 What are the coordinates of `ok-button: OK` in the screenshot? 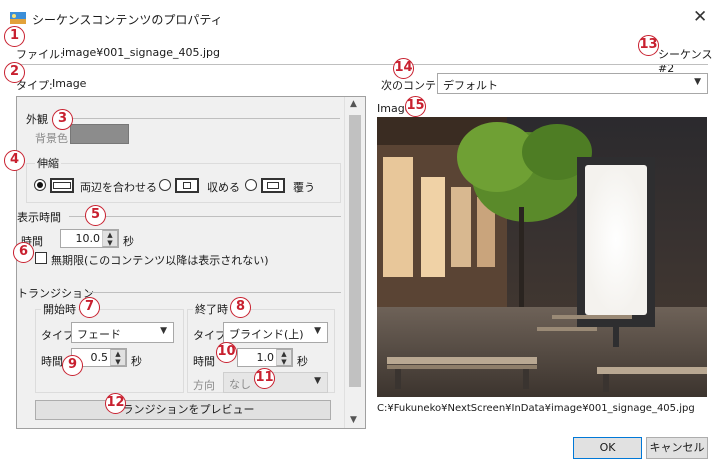 It's located at (607, 448).